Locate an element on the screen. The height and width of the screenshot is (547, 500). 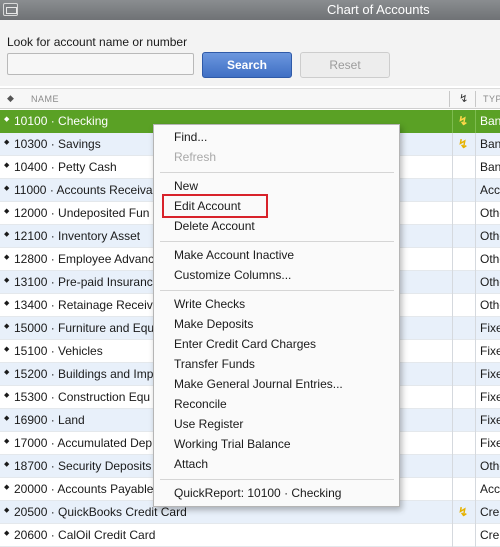
account-name: 13400 · Retainage Receiv is located at coordinates (83, 305).